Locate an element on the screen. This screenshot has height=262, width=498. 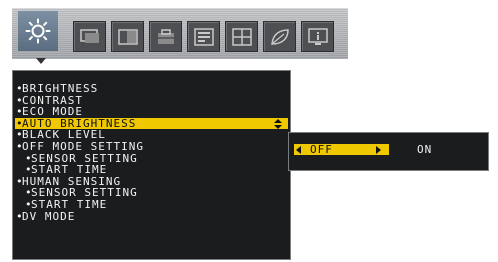
right-arrow-icon is located at coordinates (378, 150).